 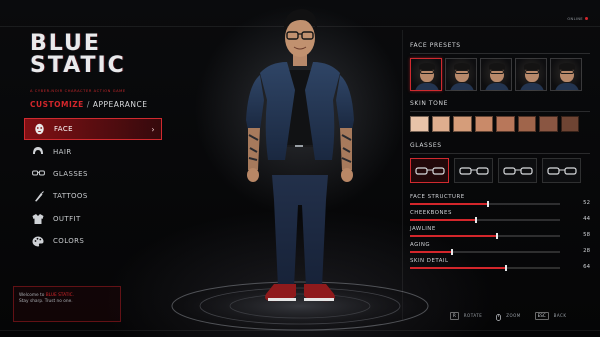 I want to click on hint-back: BACK, so click(x=560, y=315).